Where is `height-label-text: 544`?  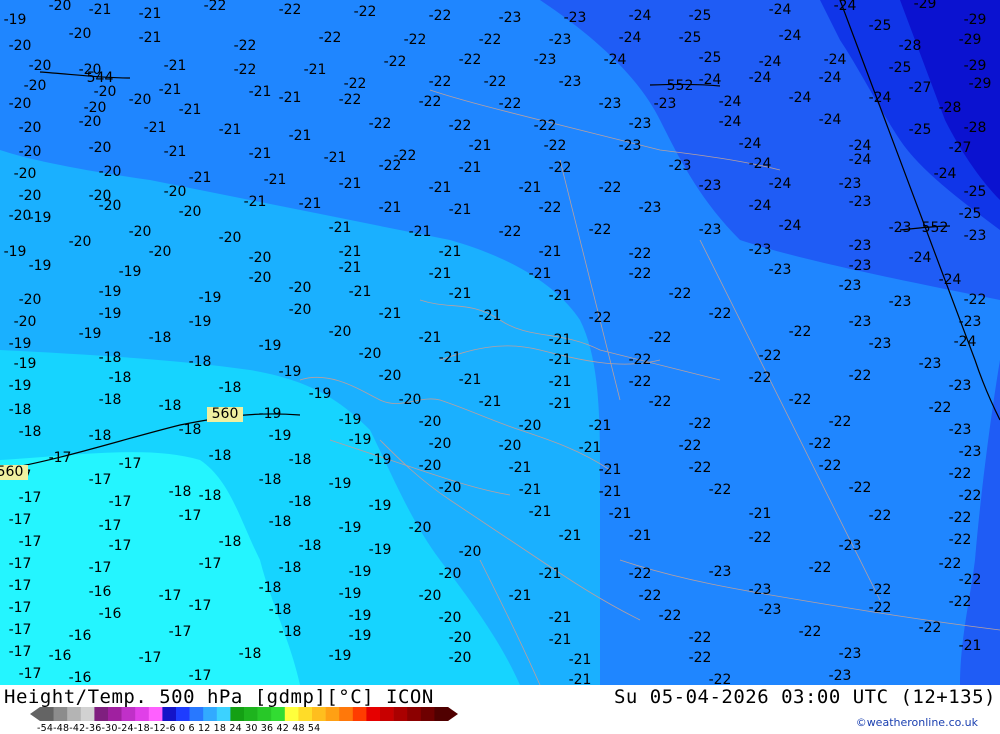
height-label-text: 544 is located at coordinates (100, 78).